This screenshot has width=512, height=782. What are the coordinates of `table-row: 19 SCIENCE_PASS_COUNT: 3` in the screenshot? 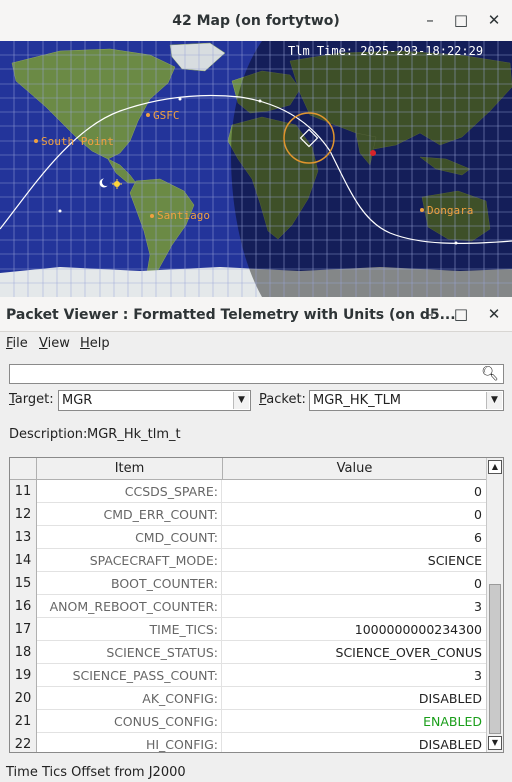 It's located at (248, 675).